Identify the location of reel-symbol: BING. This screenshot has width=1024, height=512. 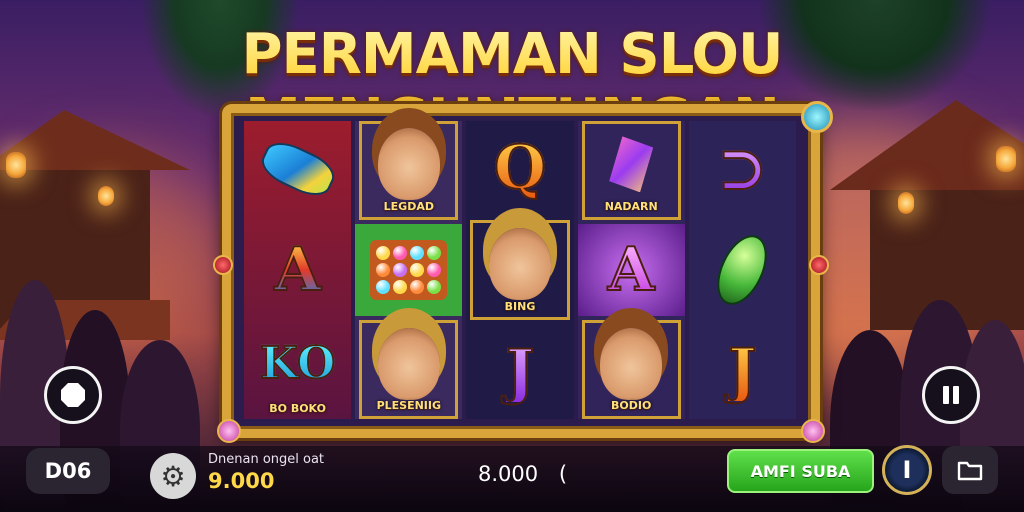
(520, 270).